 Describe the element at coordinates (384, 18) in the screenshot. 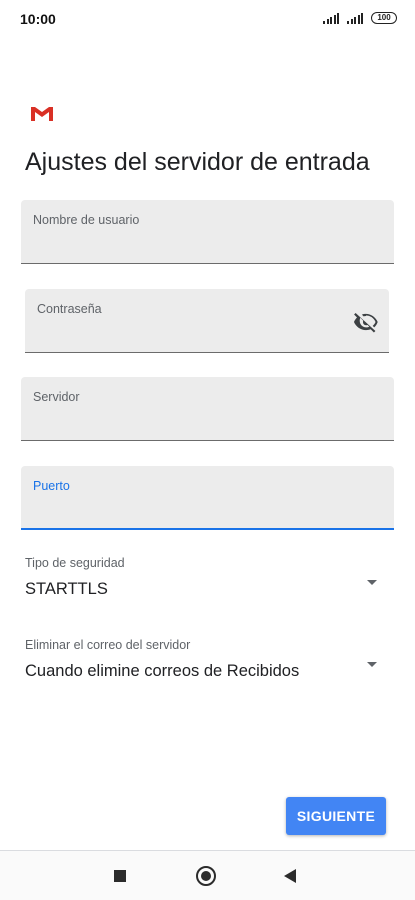

I see `battery-icon: 100` at that location.